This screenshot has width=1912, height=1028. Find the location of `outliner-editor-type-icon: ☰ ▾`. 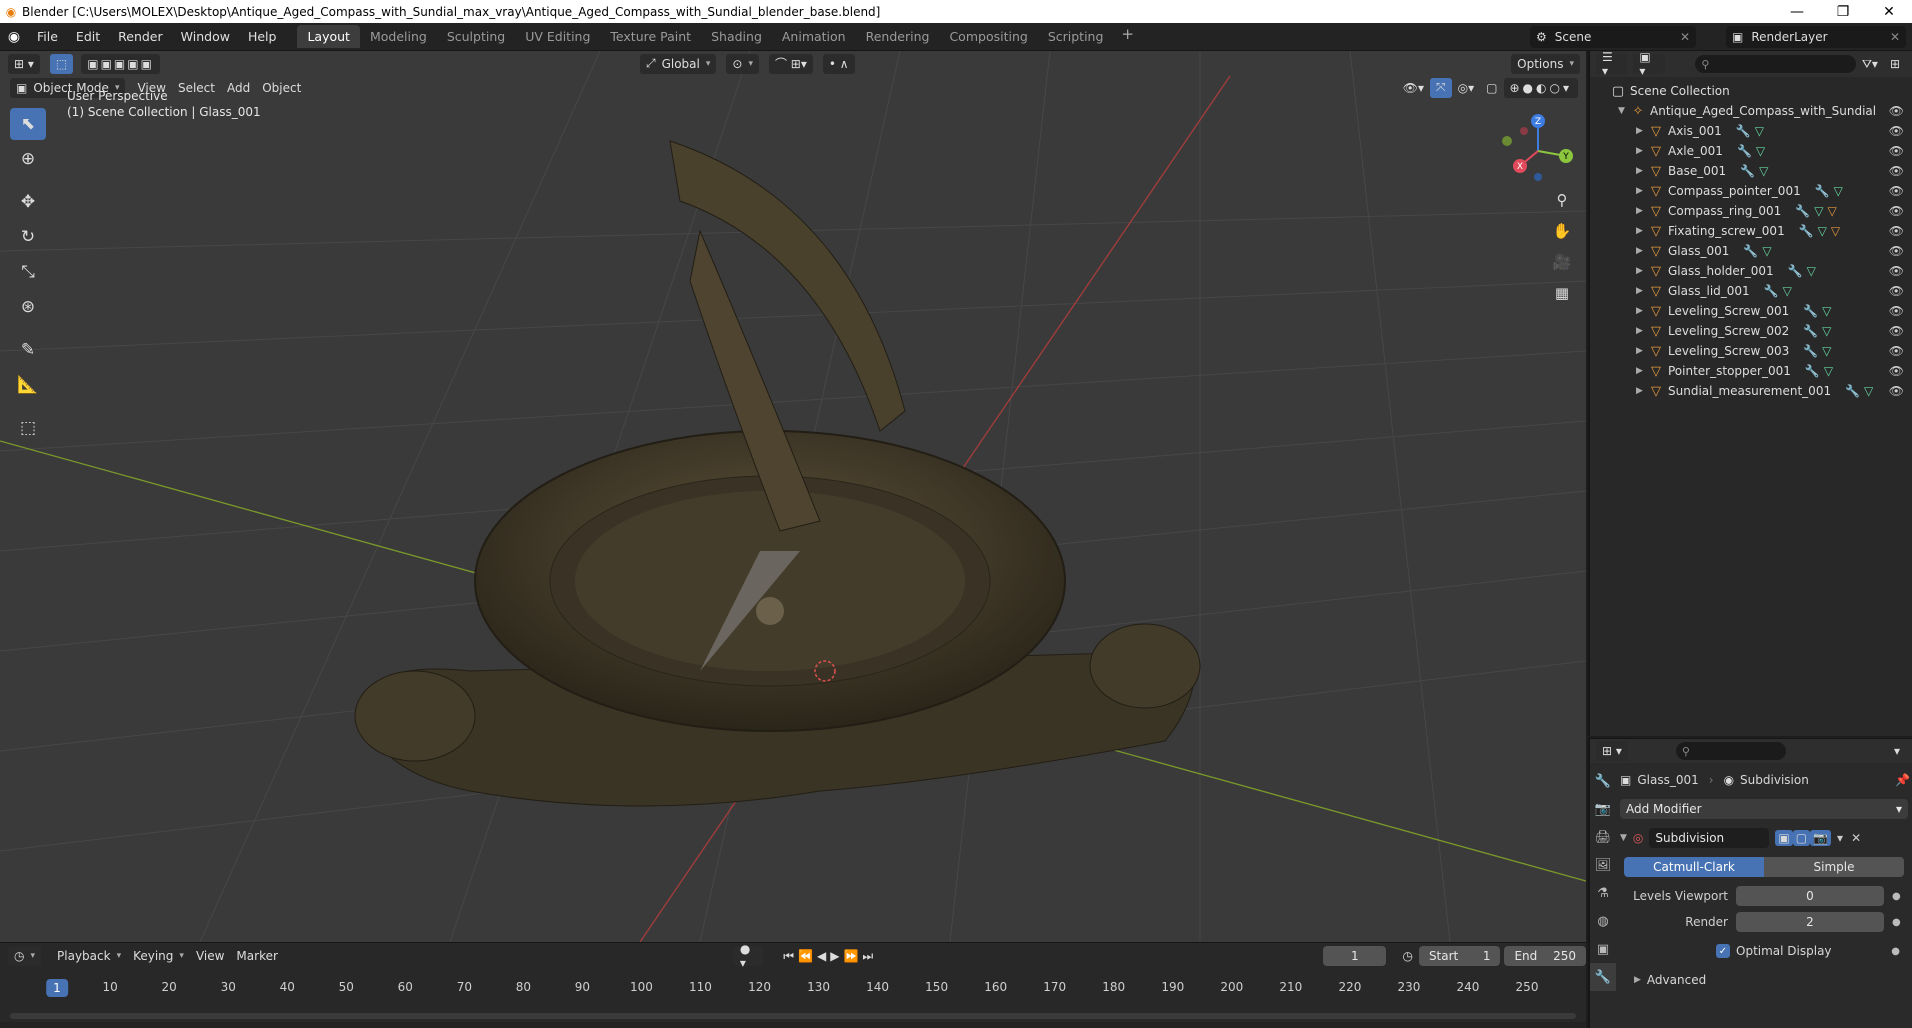

outliner-editor-type-icon: ☰ ▾ is located at coordinates (1612, 64).